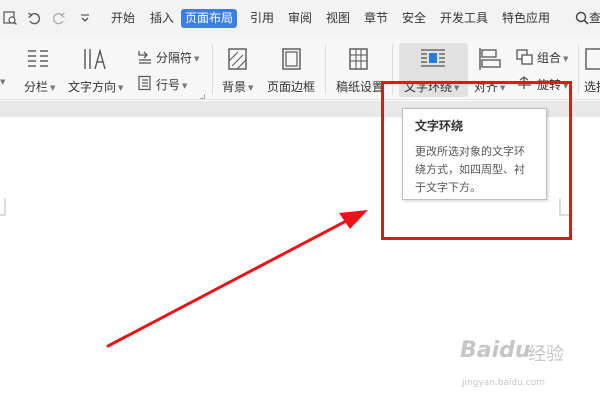 The width and height of the screenshot is (600, 400). Describe the element at coordinates (3, 207) in the screenshot. I see `page-corner-mark-left` at that location.